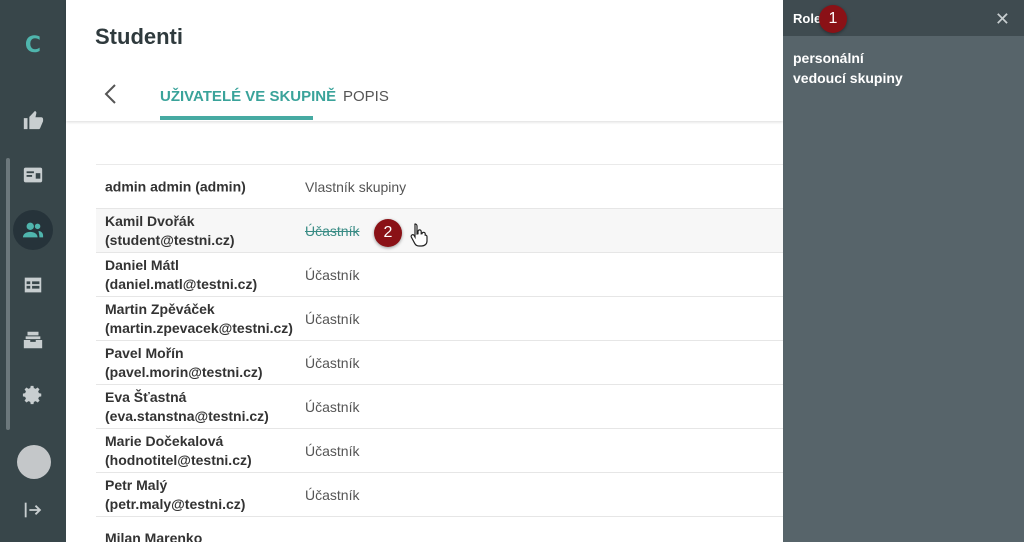 The image size is (1024, 542). Describe the element at coordinates (33, 45) in the screenshot. I see `app-logo: C` at that location.